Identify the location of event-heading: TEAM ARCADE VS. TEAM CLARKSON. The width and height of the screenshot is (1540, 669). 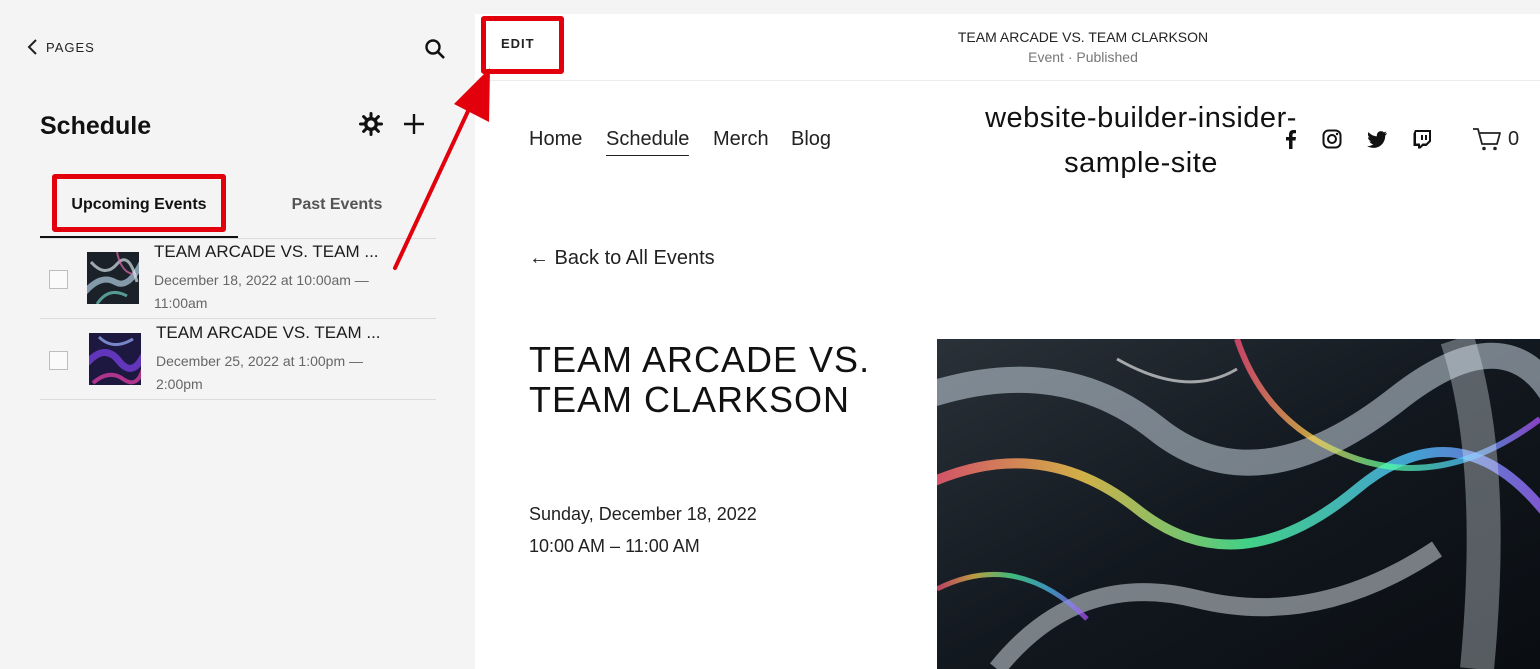
(700, 379).